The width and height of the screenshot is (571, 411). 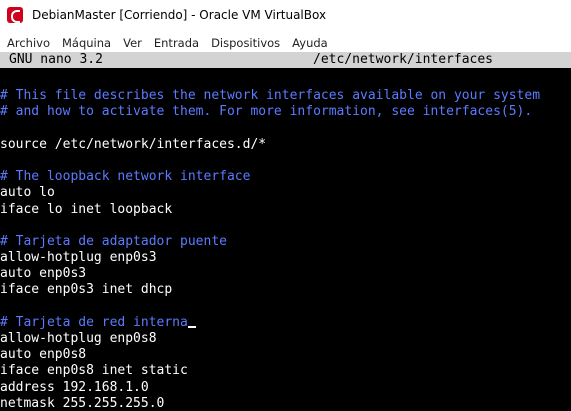 I want to click on virtualbox-debian-icon, so click(x=15, y=15).